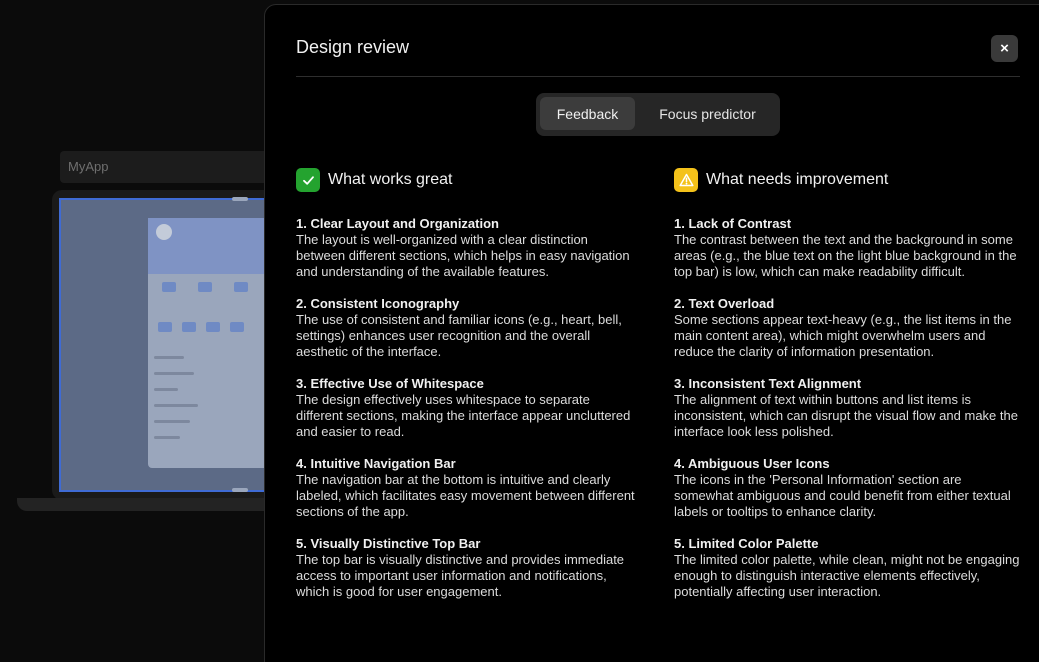 The width and height of the screenshot is (1039, 662). I want to click on item-title: 4. Ambiguous User Icons, so click(752, 463).